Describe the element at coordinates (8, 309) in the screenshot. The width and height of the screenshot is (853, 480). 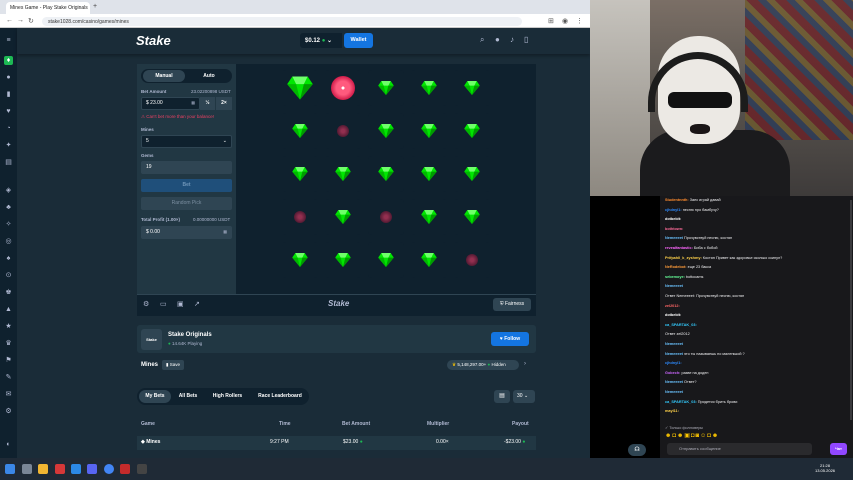
I see `table-games-icon: ▲` at that location.